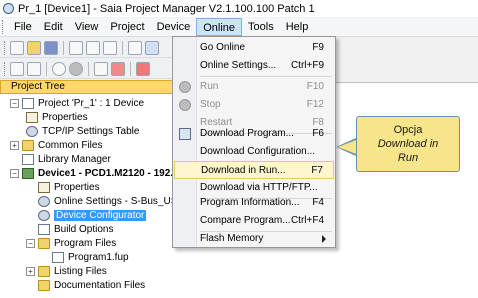  Describe the element at coordinates (210, 104) in the screenshot. I see `menu-item-label: Stop` at that location.